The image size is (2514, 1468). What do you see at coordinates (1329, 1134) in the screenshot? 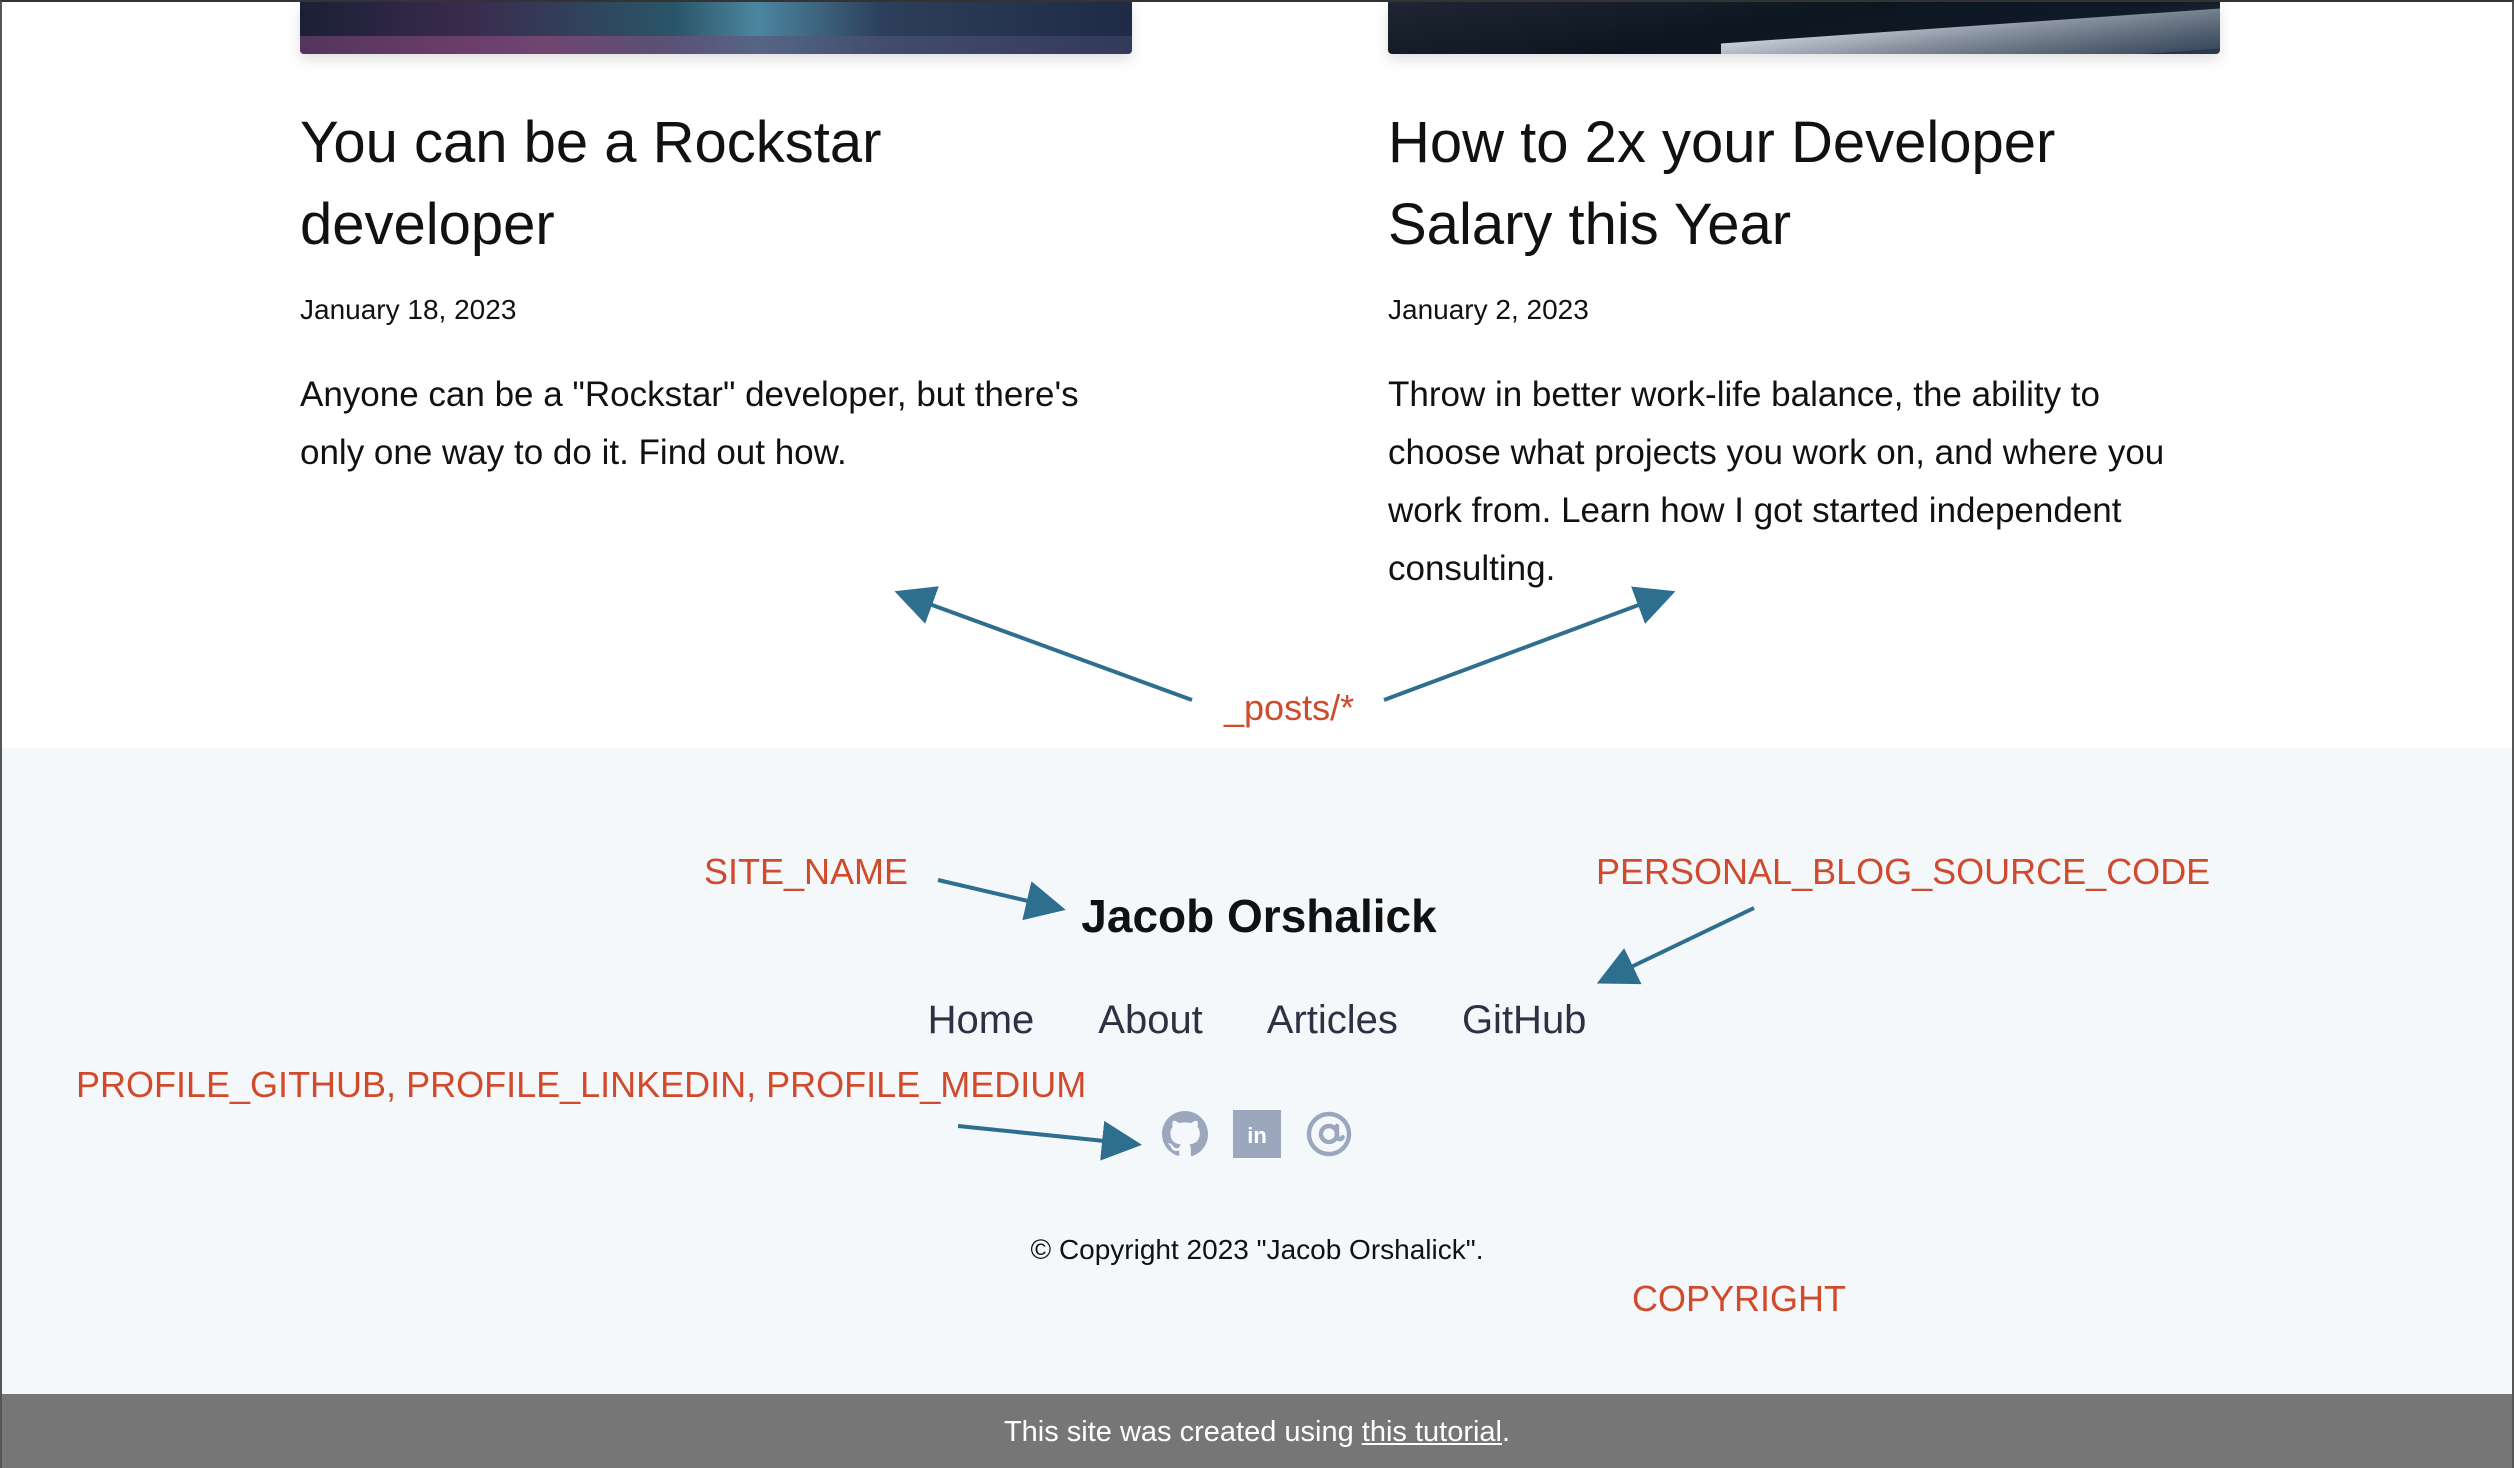
I see `medium-at-icon` at bounding box center [1329, 1134].